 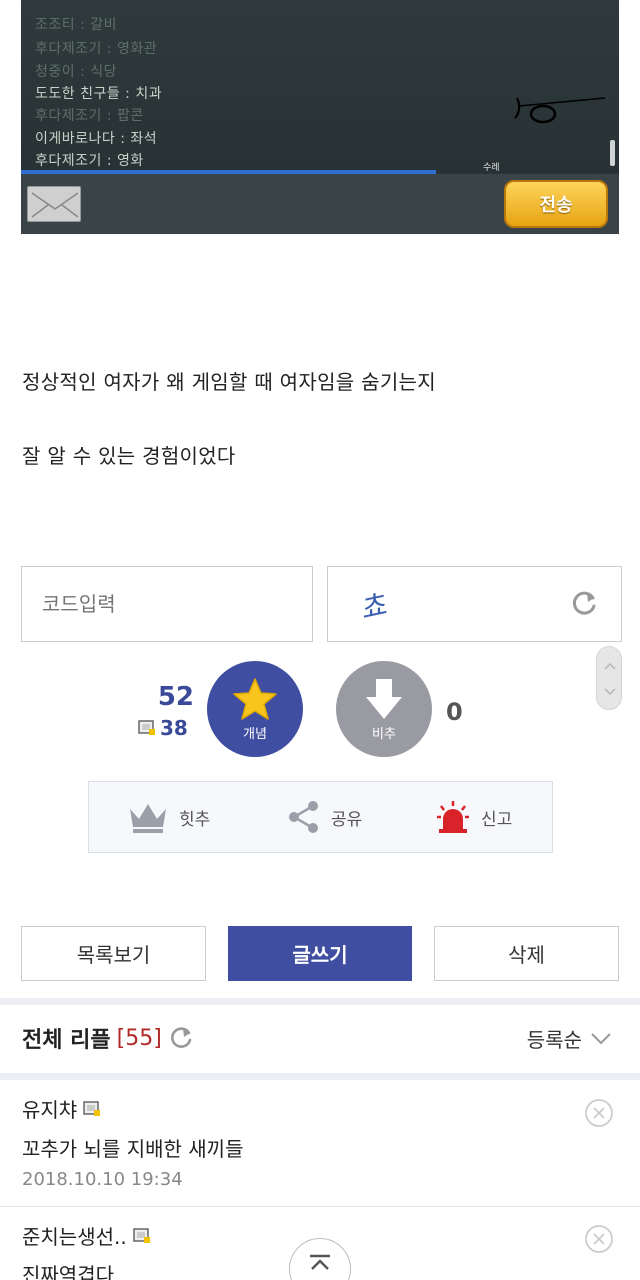 What do you see at coordinates (89, 161) in the screenshot?
I see `chat-line: 후다제조기 : 영화` at bounding box center [89, 161].